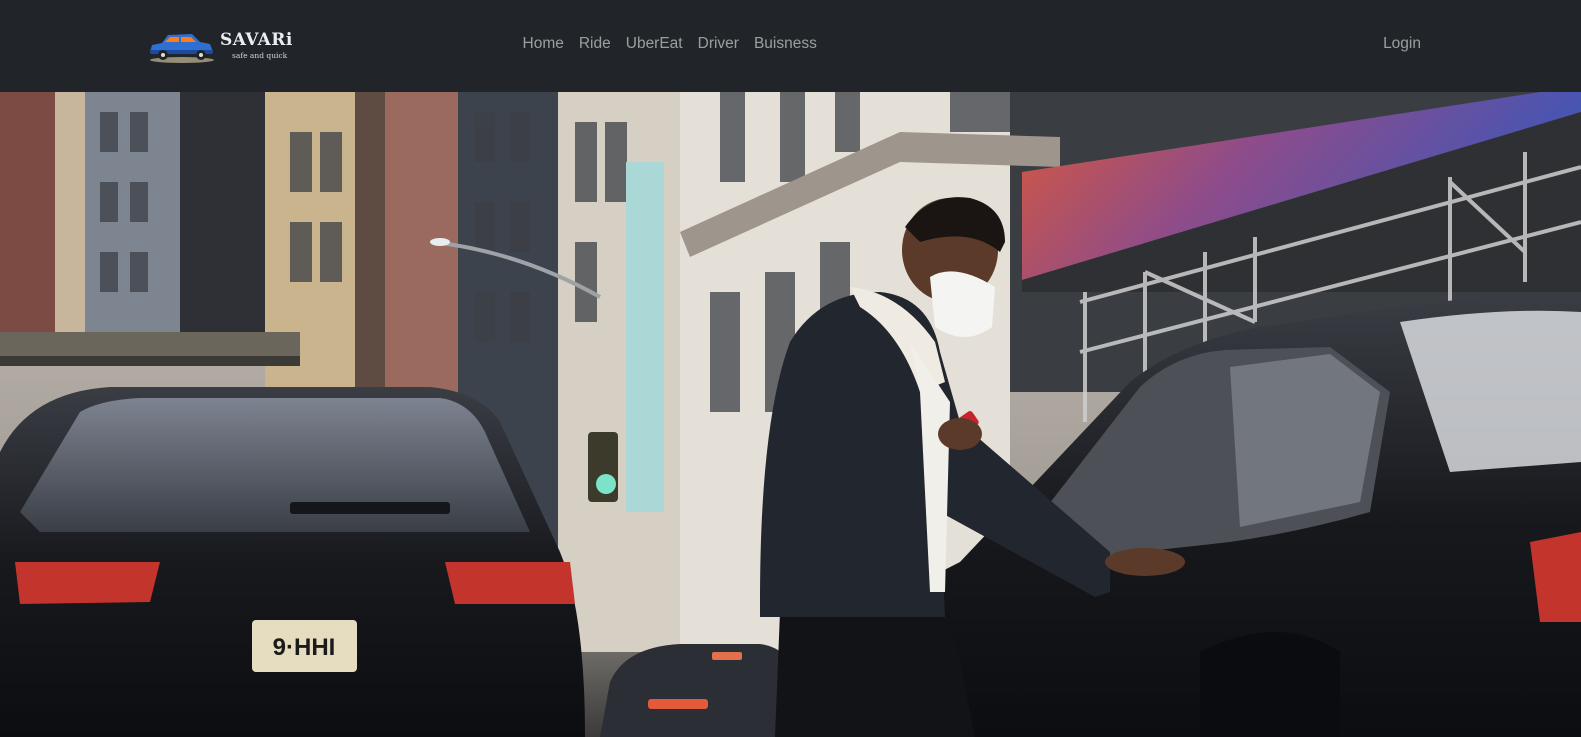 The image size is (1581, 737). What do you see at coordinates (594, 44) in the screenshot?
I see `nav-ride: Ride` at bounding box center [594, 44].